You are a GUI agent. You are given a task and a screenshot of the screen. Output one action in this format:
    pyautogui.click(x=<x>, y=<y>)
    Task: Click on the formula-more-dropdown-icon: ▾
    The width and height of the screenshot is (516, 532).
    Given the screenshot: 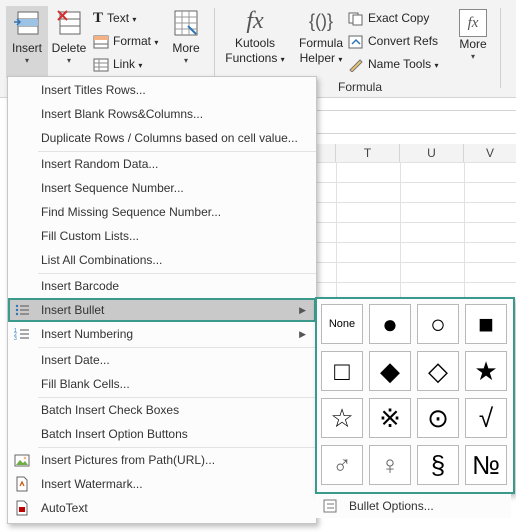 What is the action you would take?
    pyautogui.click(x=472, y=56)
    